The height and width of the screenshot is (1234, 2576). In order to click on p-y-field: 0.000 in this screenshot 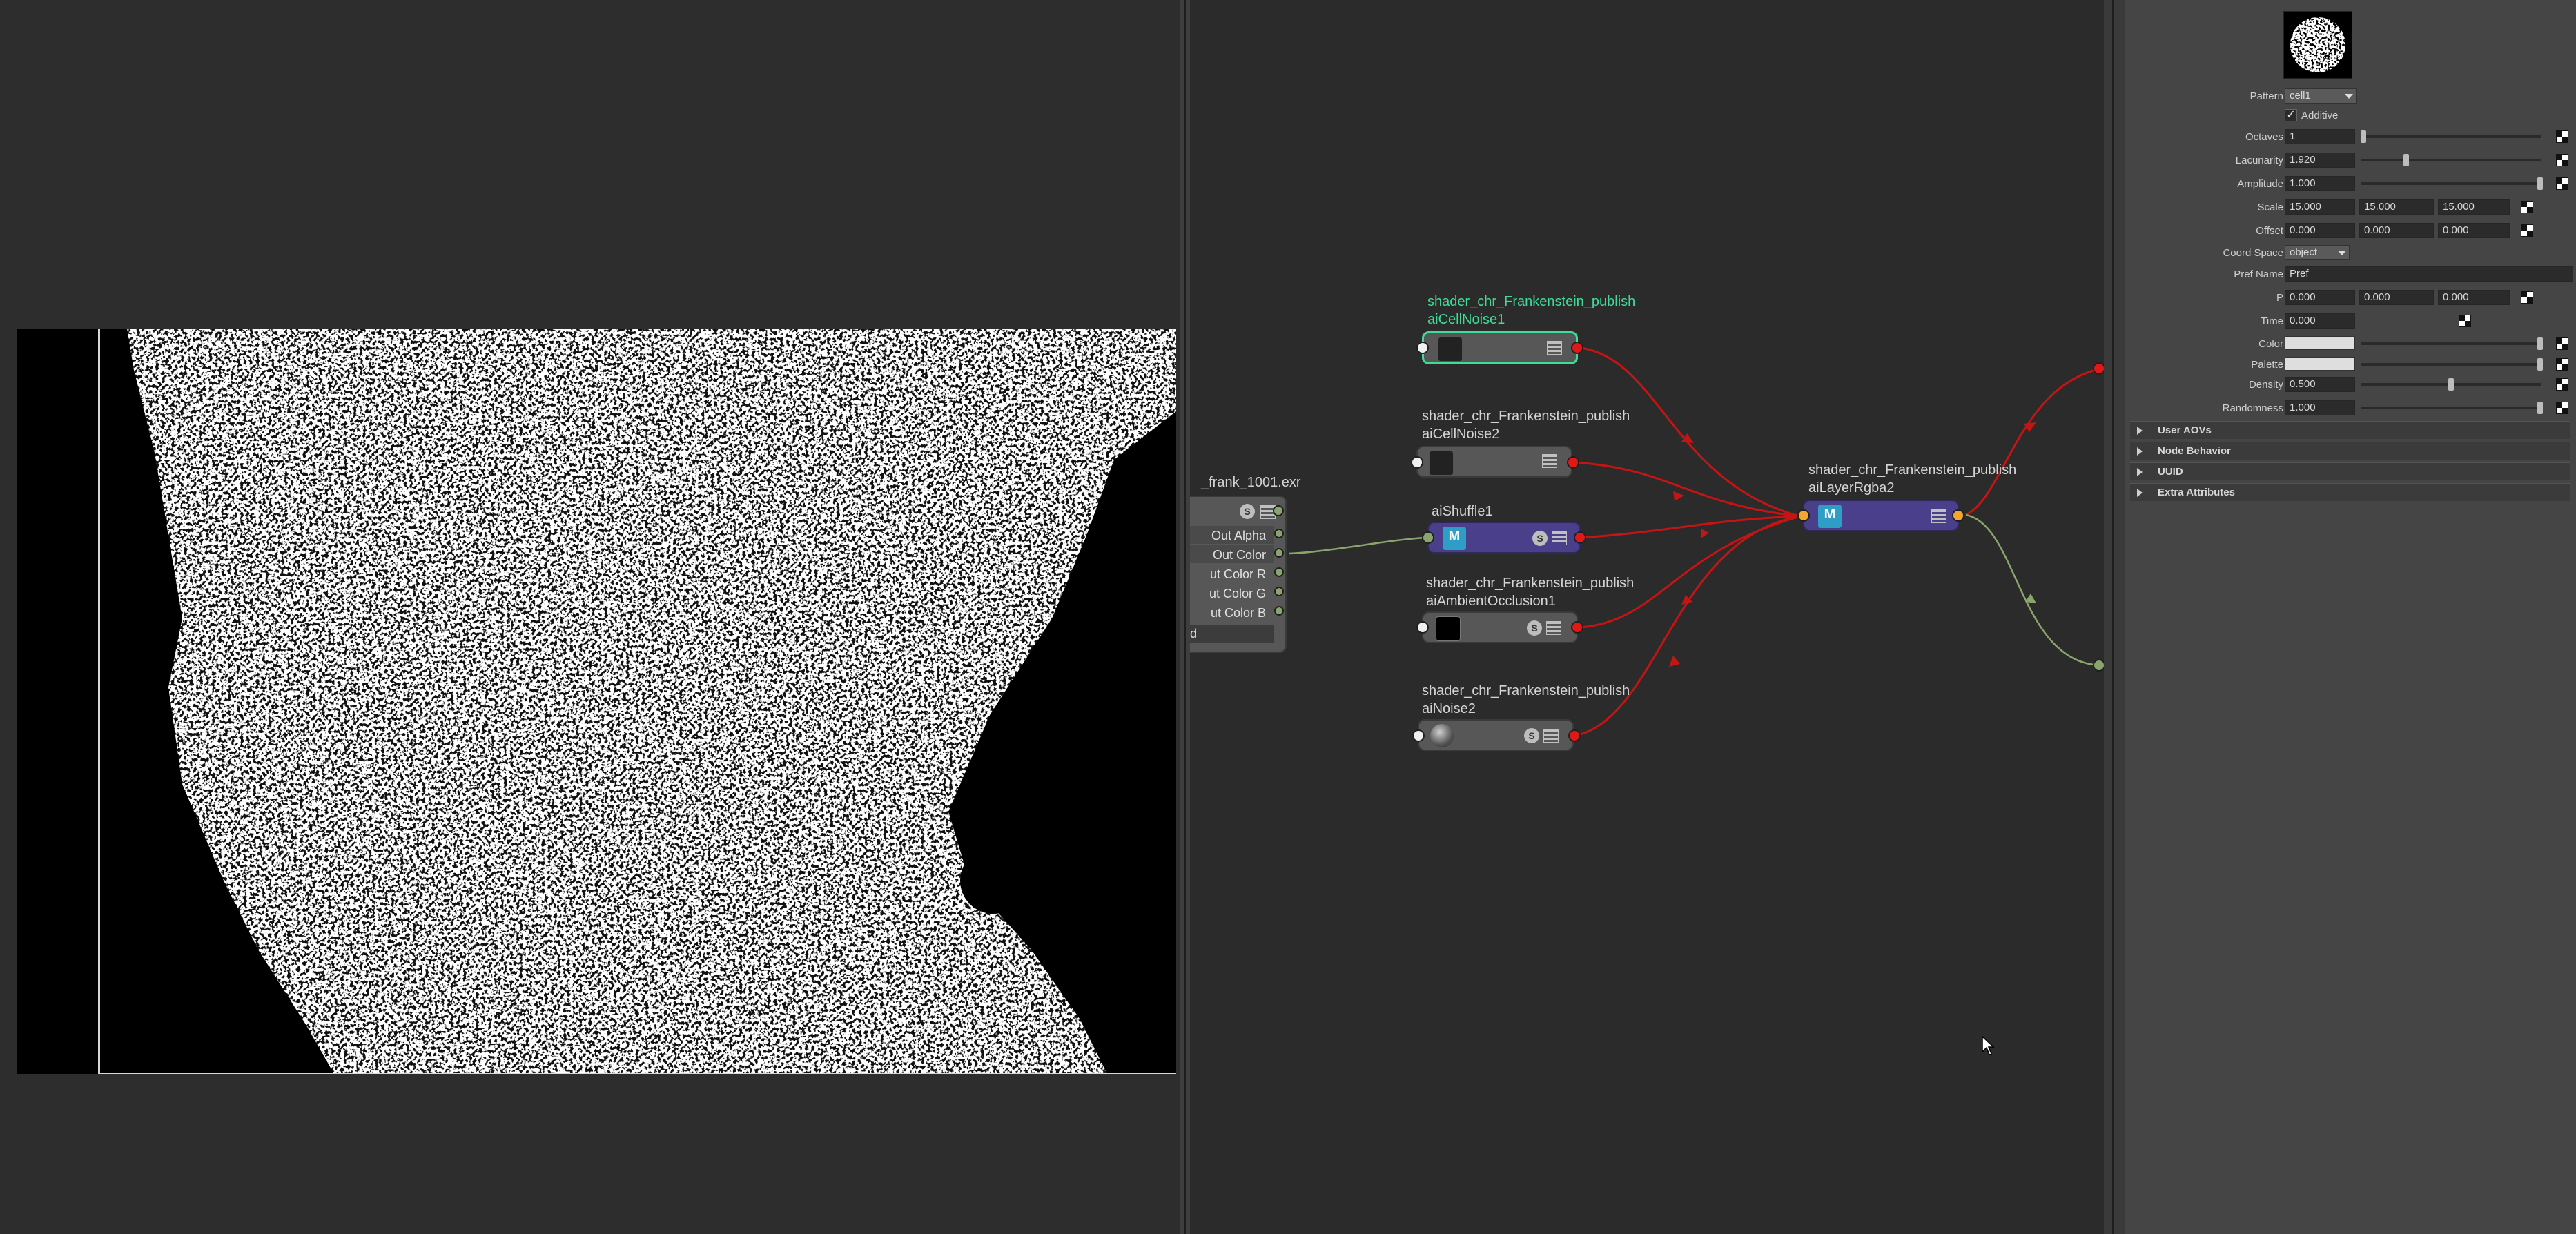, I will do `click(2396, 297)`.